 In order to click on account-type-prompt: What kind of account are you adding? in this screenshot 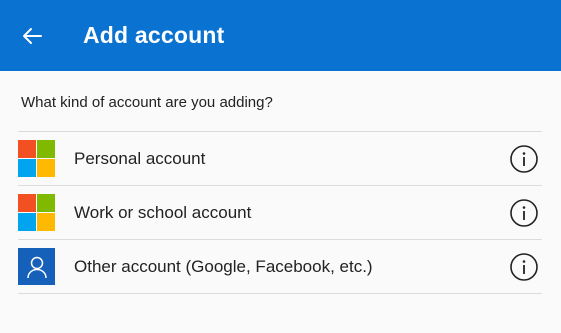, I will do `click(147, 102)`.